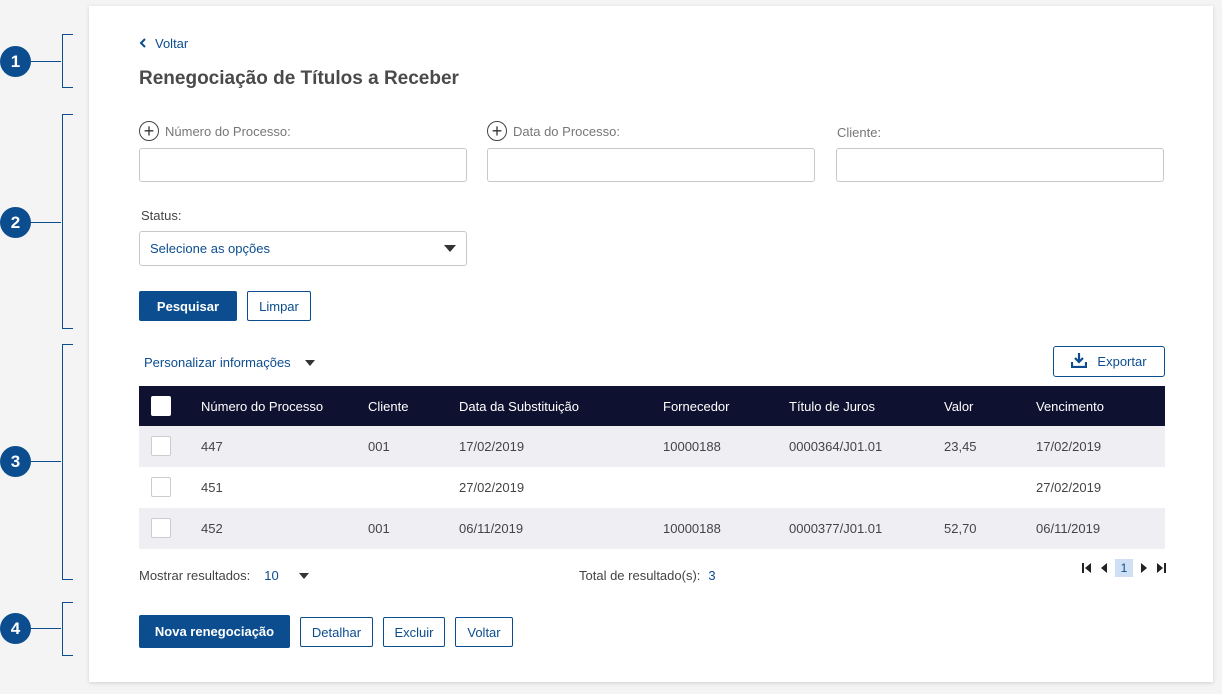  I want to click on column-header: Fornecedor, so click(696, 406).